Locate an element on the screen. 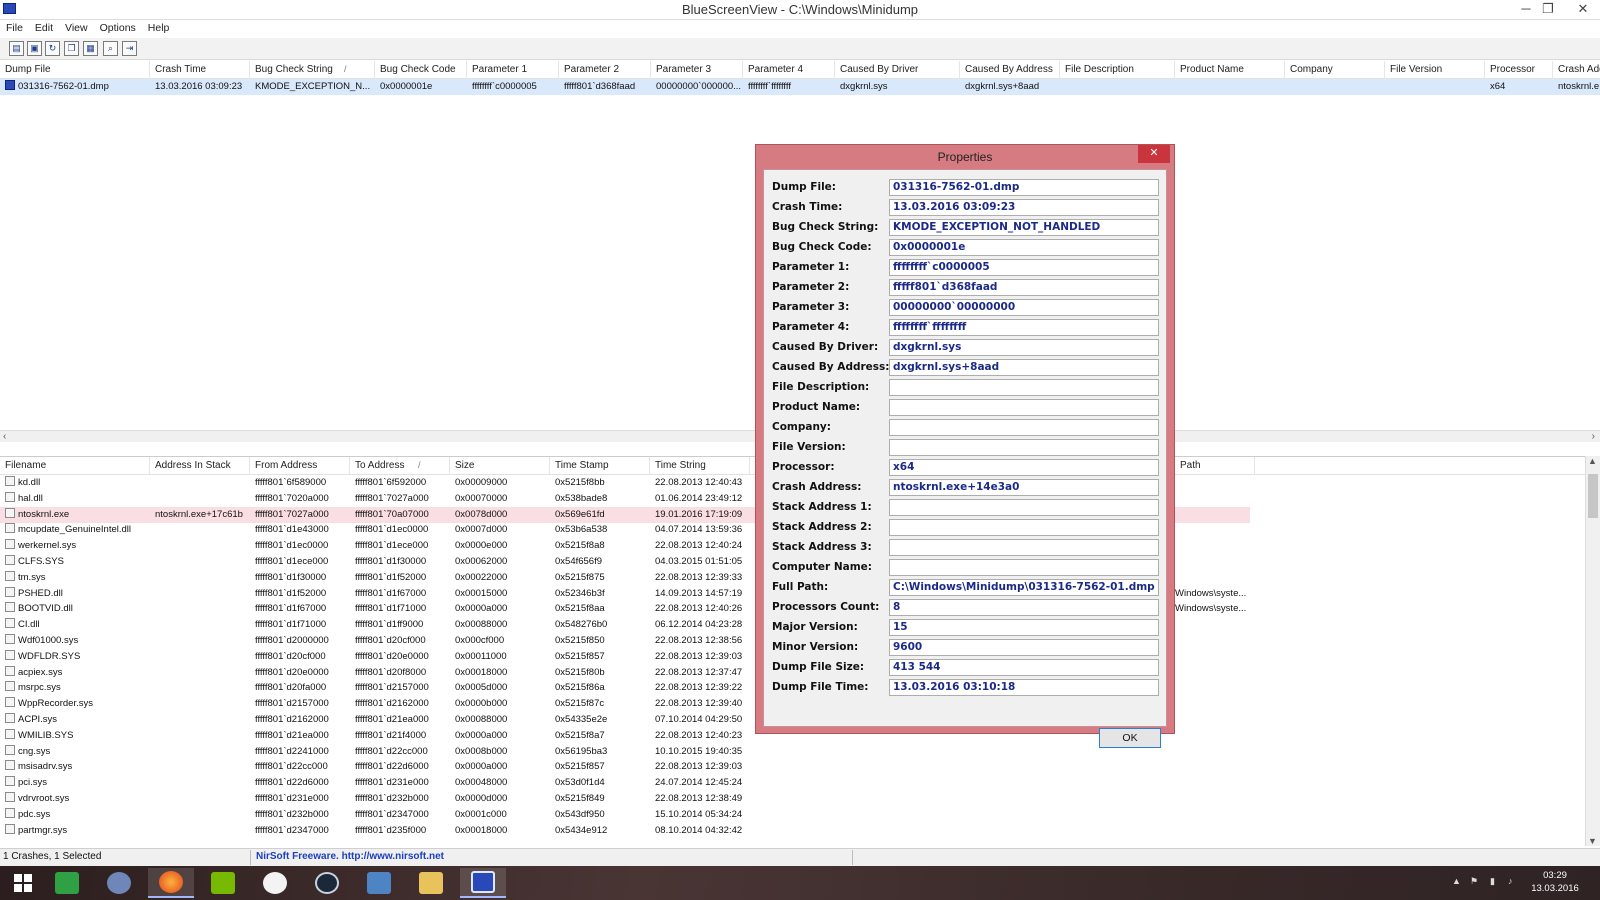  ok-button: OK is located at coordinates (1130, 738).